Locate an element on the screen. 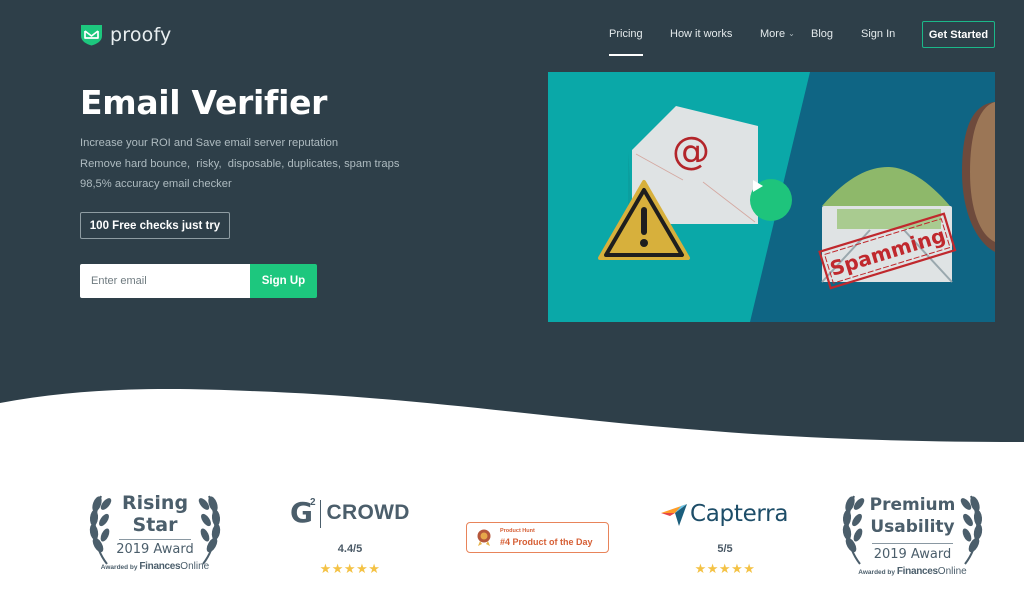 The image size is (1024, 596). product-hunt-badge: Product Hunt #4 Product of the Day is located at coordinates (537, 537).